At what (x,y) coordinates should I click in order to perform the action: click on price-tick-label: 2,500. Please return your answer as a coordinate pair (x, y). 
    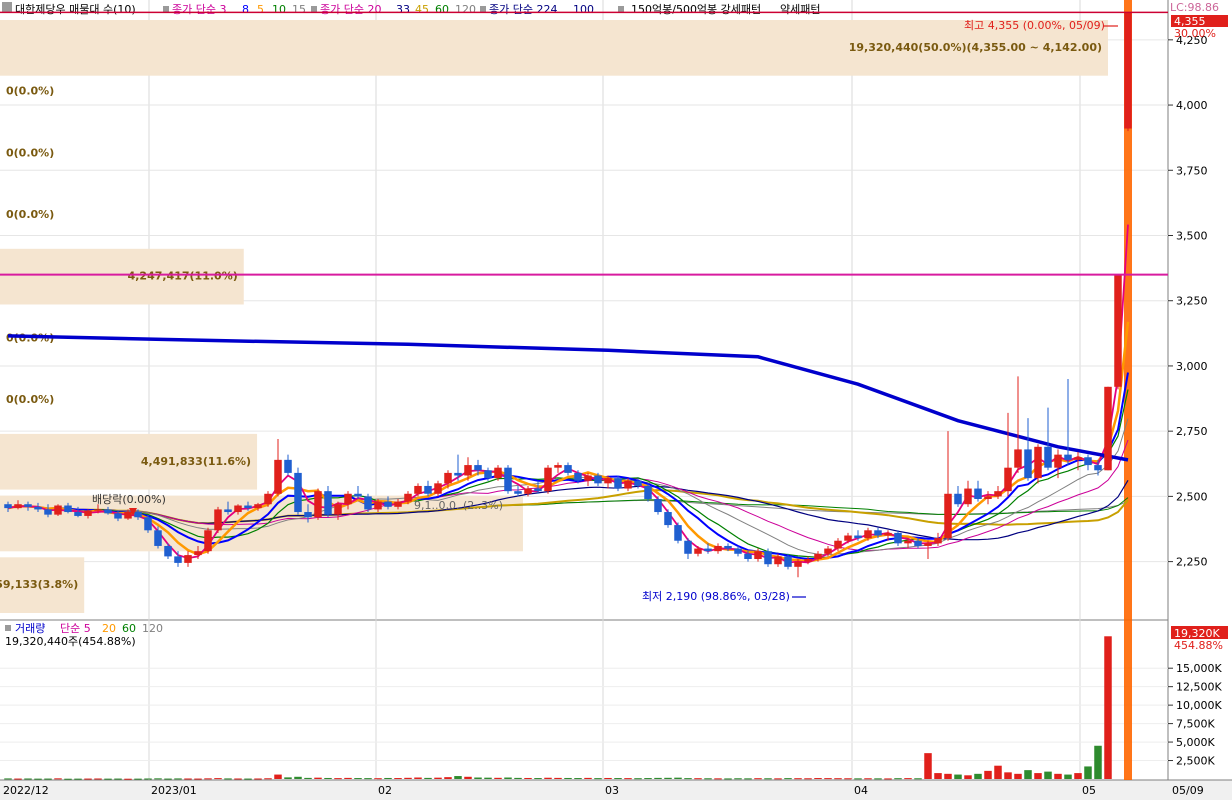
    Looking at the image, I should click on (1192, 496).